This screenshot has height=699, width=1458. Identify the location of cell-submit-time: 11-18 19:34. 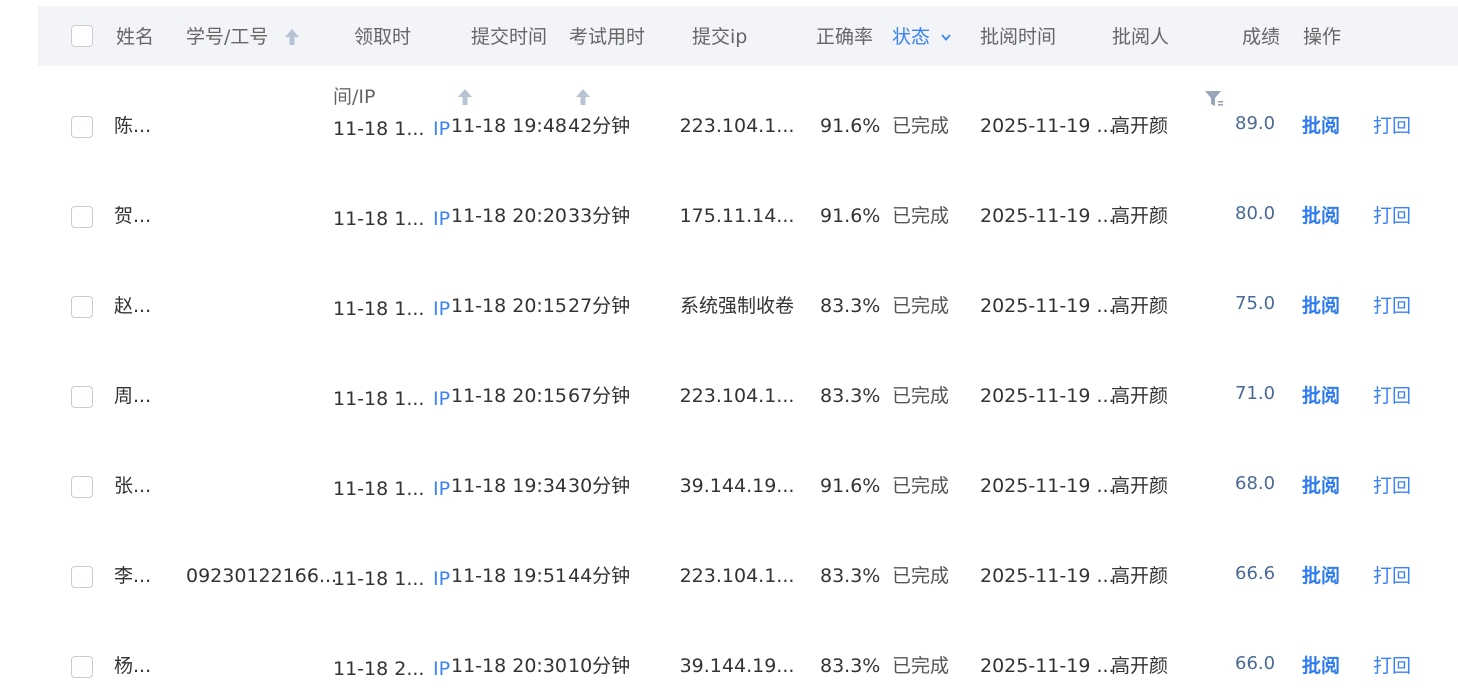
(509, 486).